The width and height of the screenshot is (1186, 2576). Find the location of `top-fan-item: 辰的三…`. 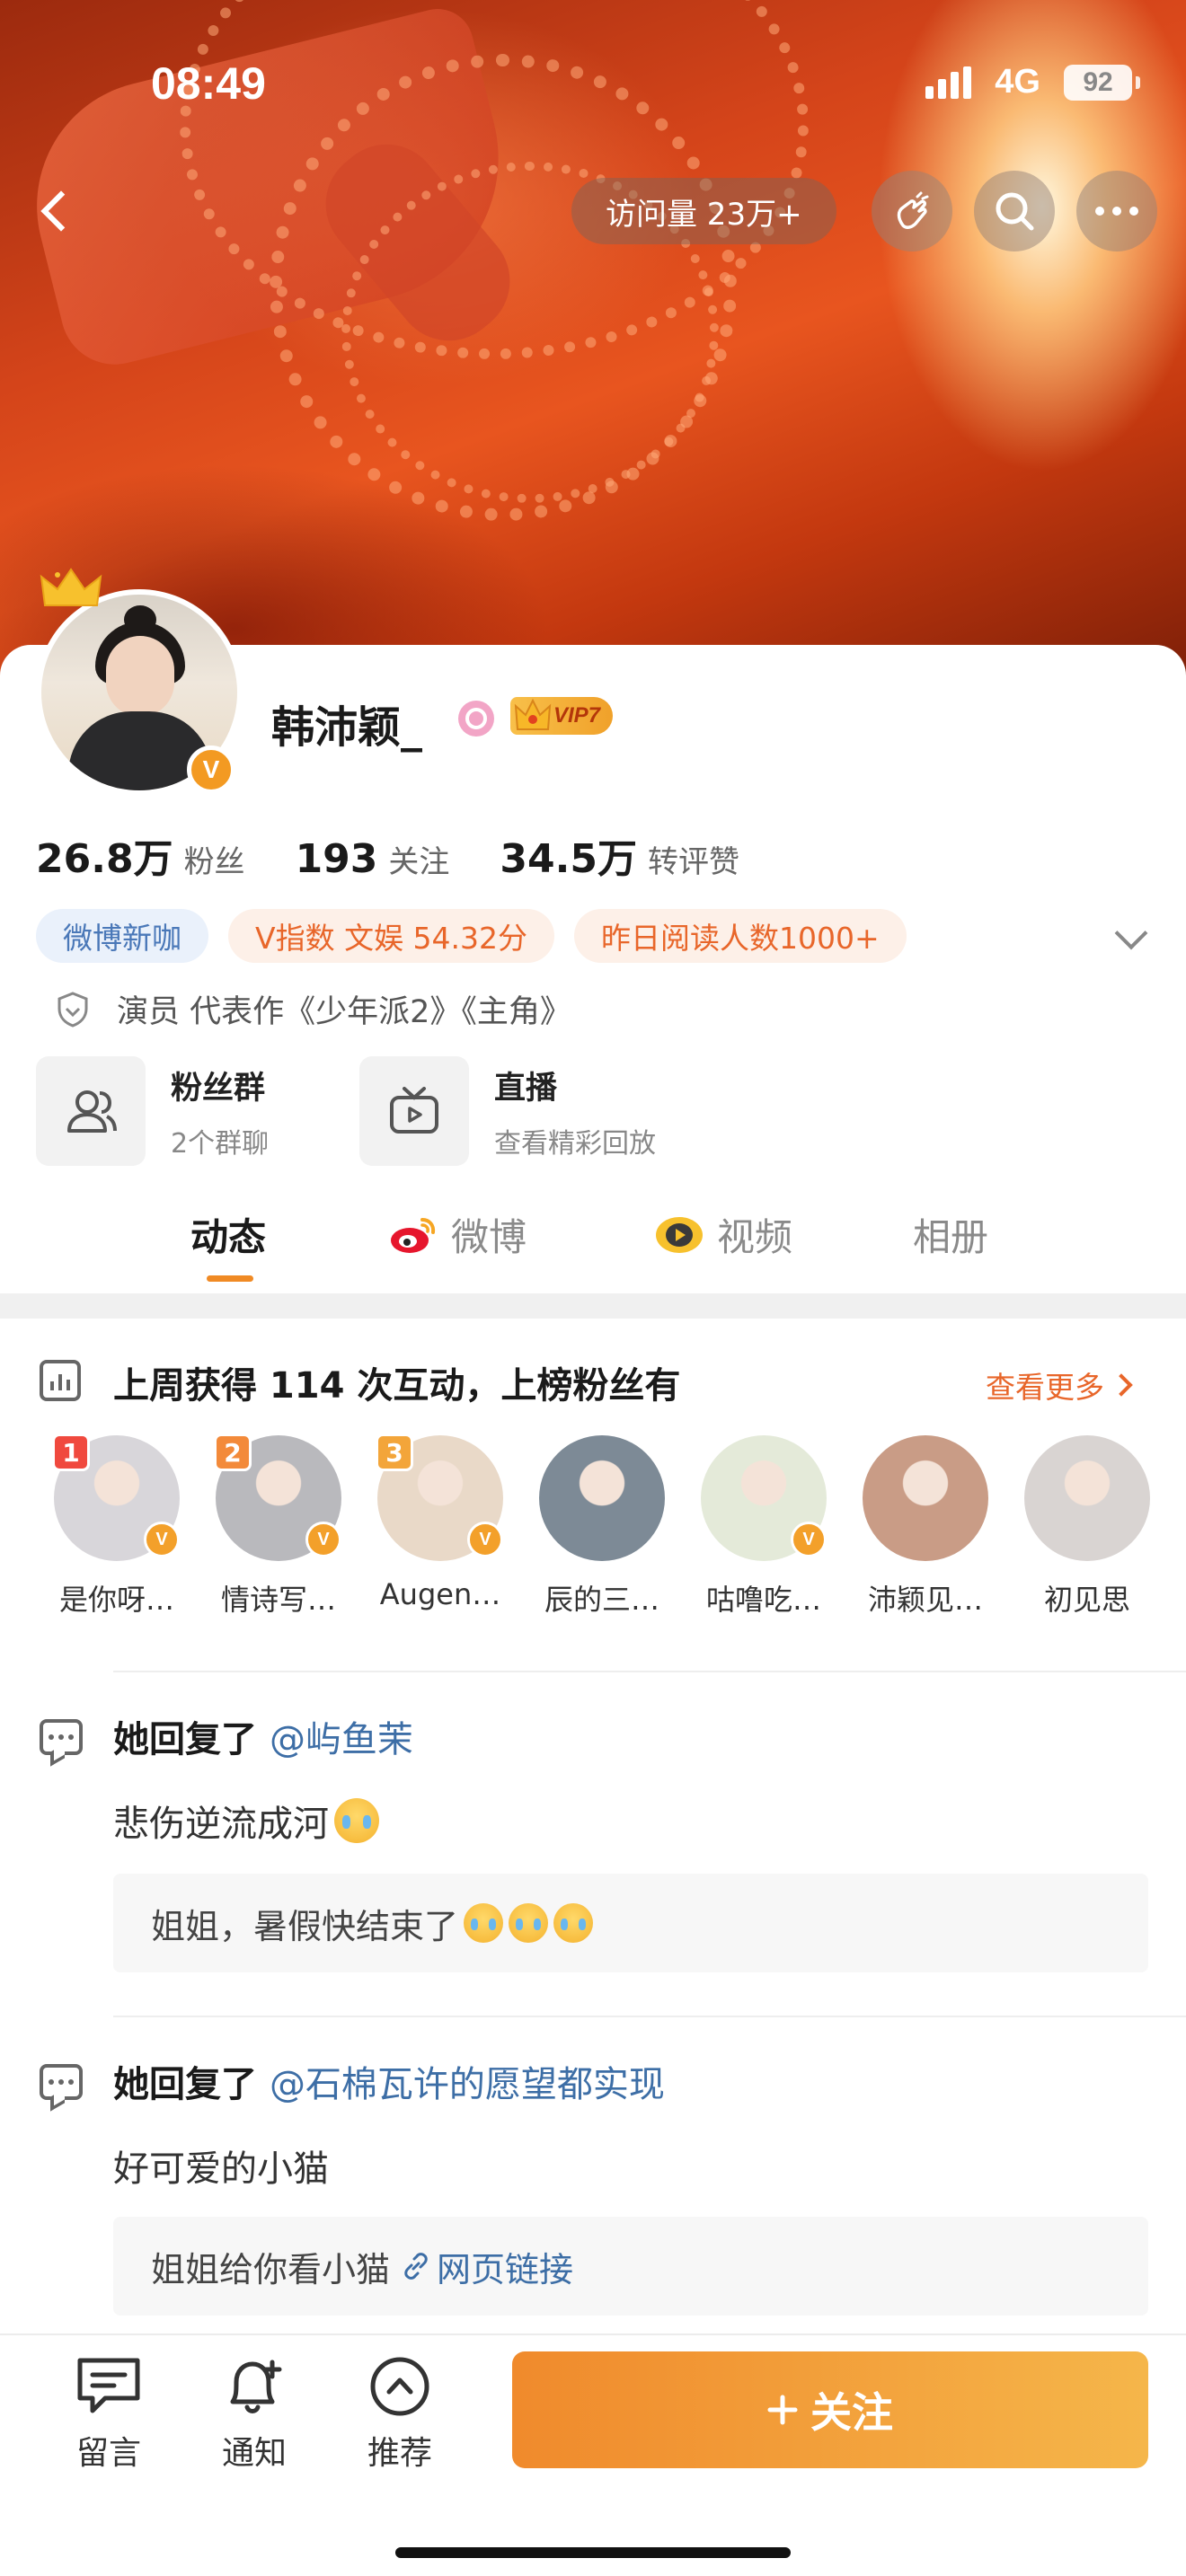

top-fan-item: 辰的三… is located at coordinates (602, 1527).